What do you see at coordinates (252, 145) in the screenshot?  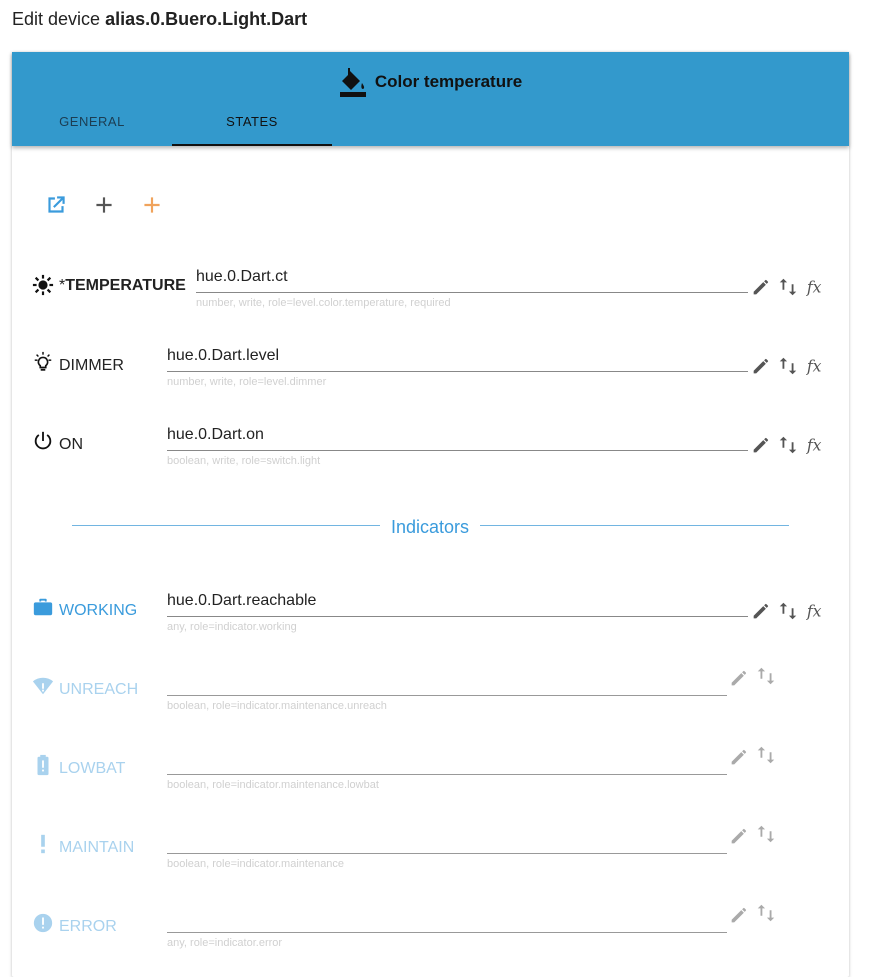 I see `active-tab-indicator` at bounding box center [252, 145].